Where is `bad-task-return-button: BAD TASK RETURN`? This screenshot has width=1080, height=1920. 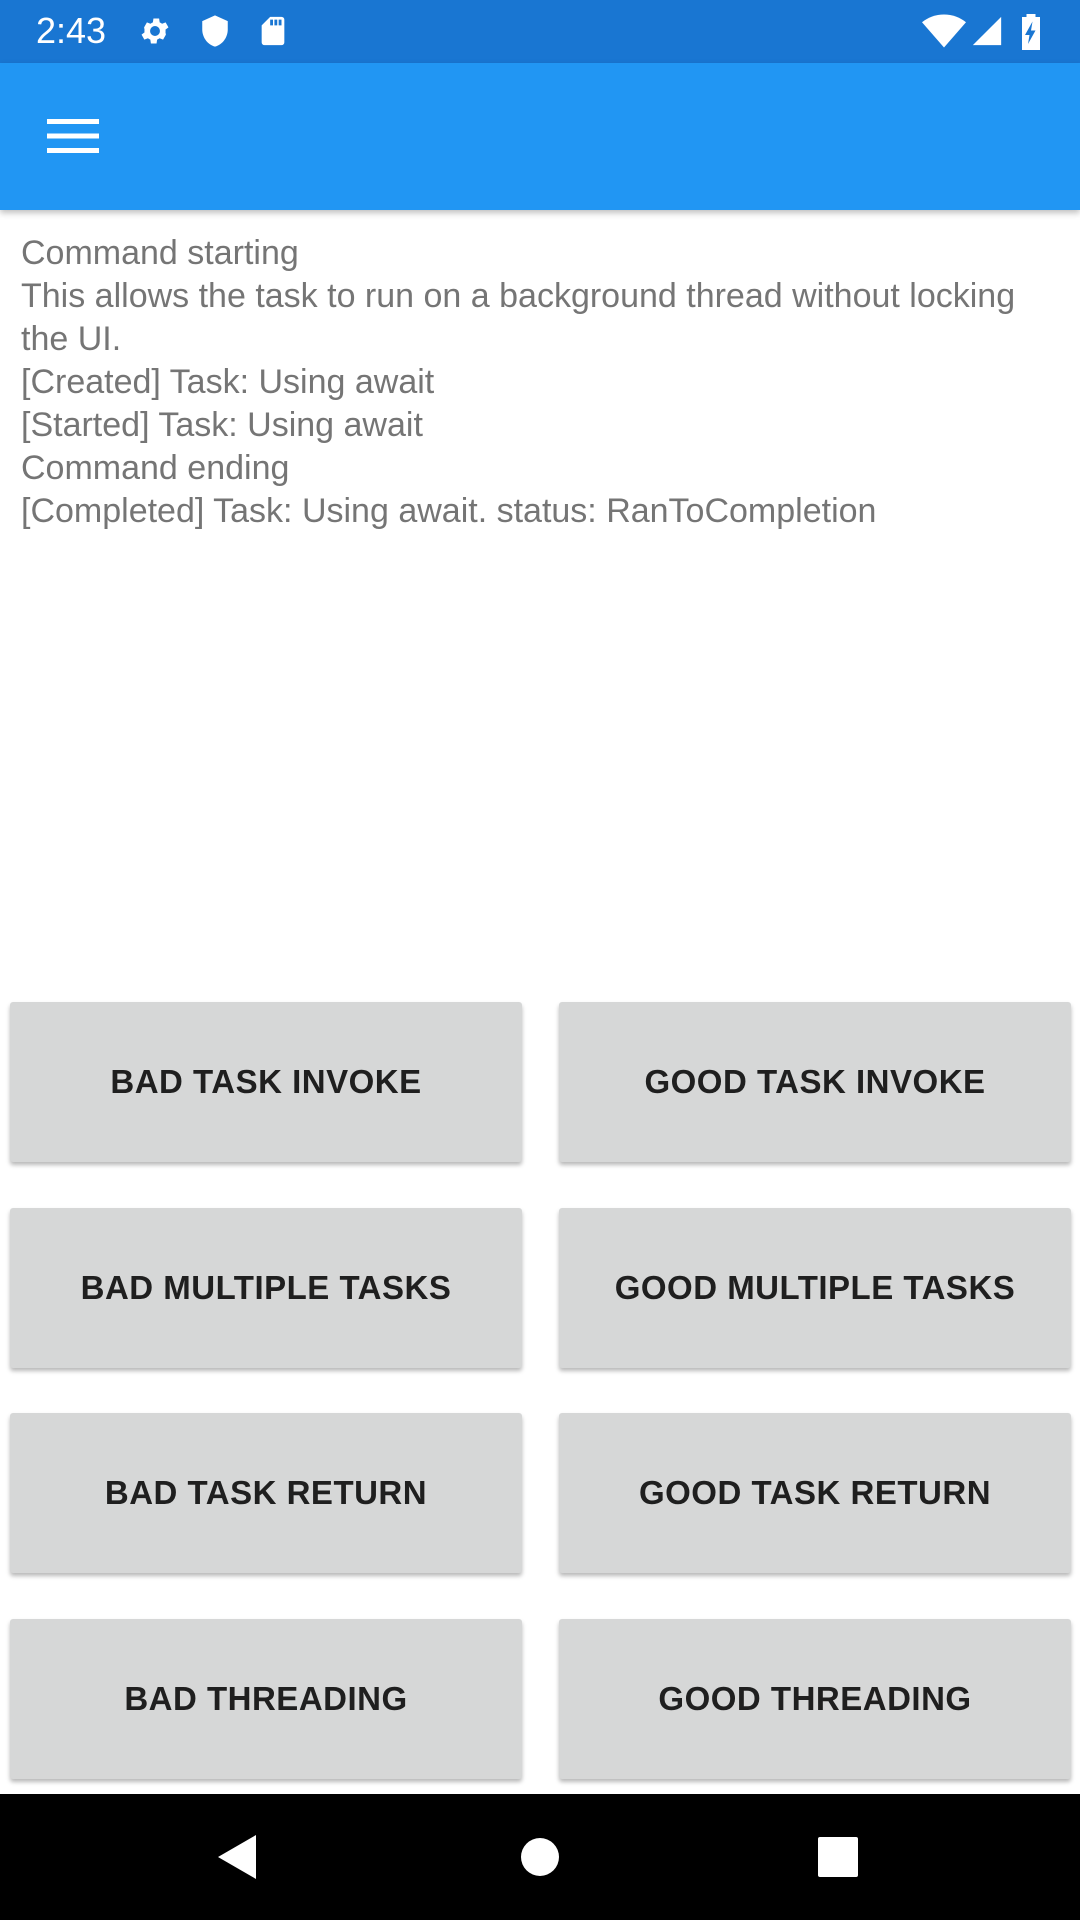 bad-task-return-button: BAD TASK RETURN is located at coordinates (266, 1493).